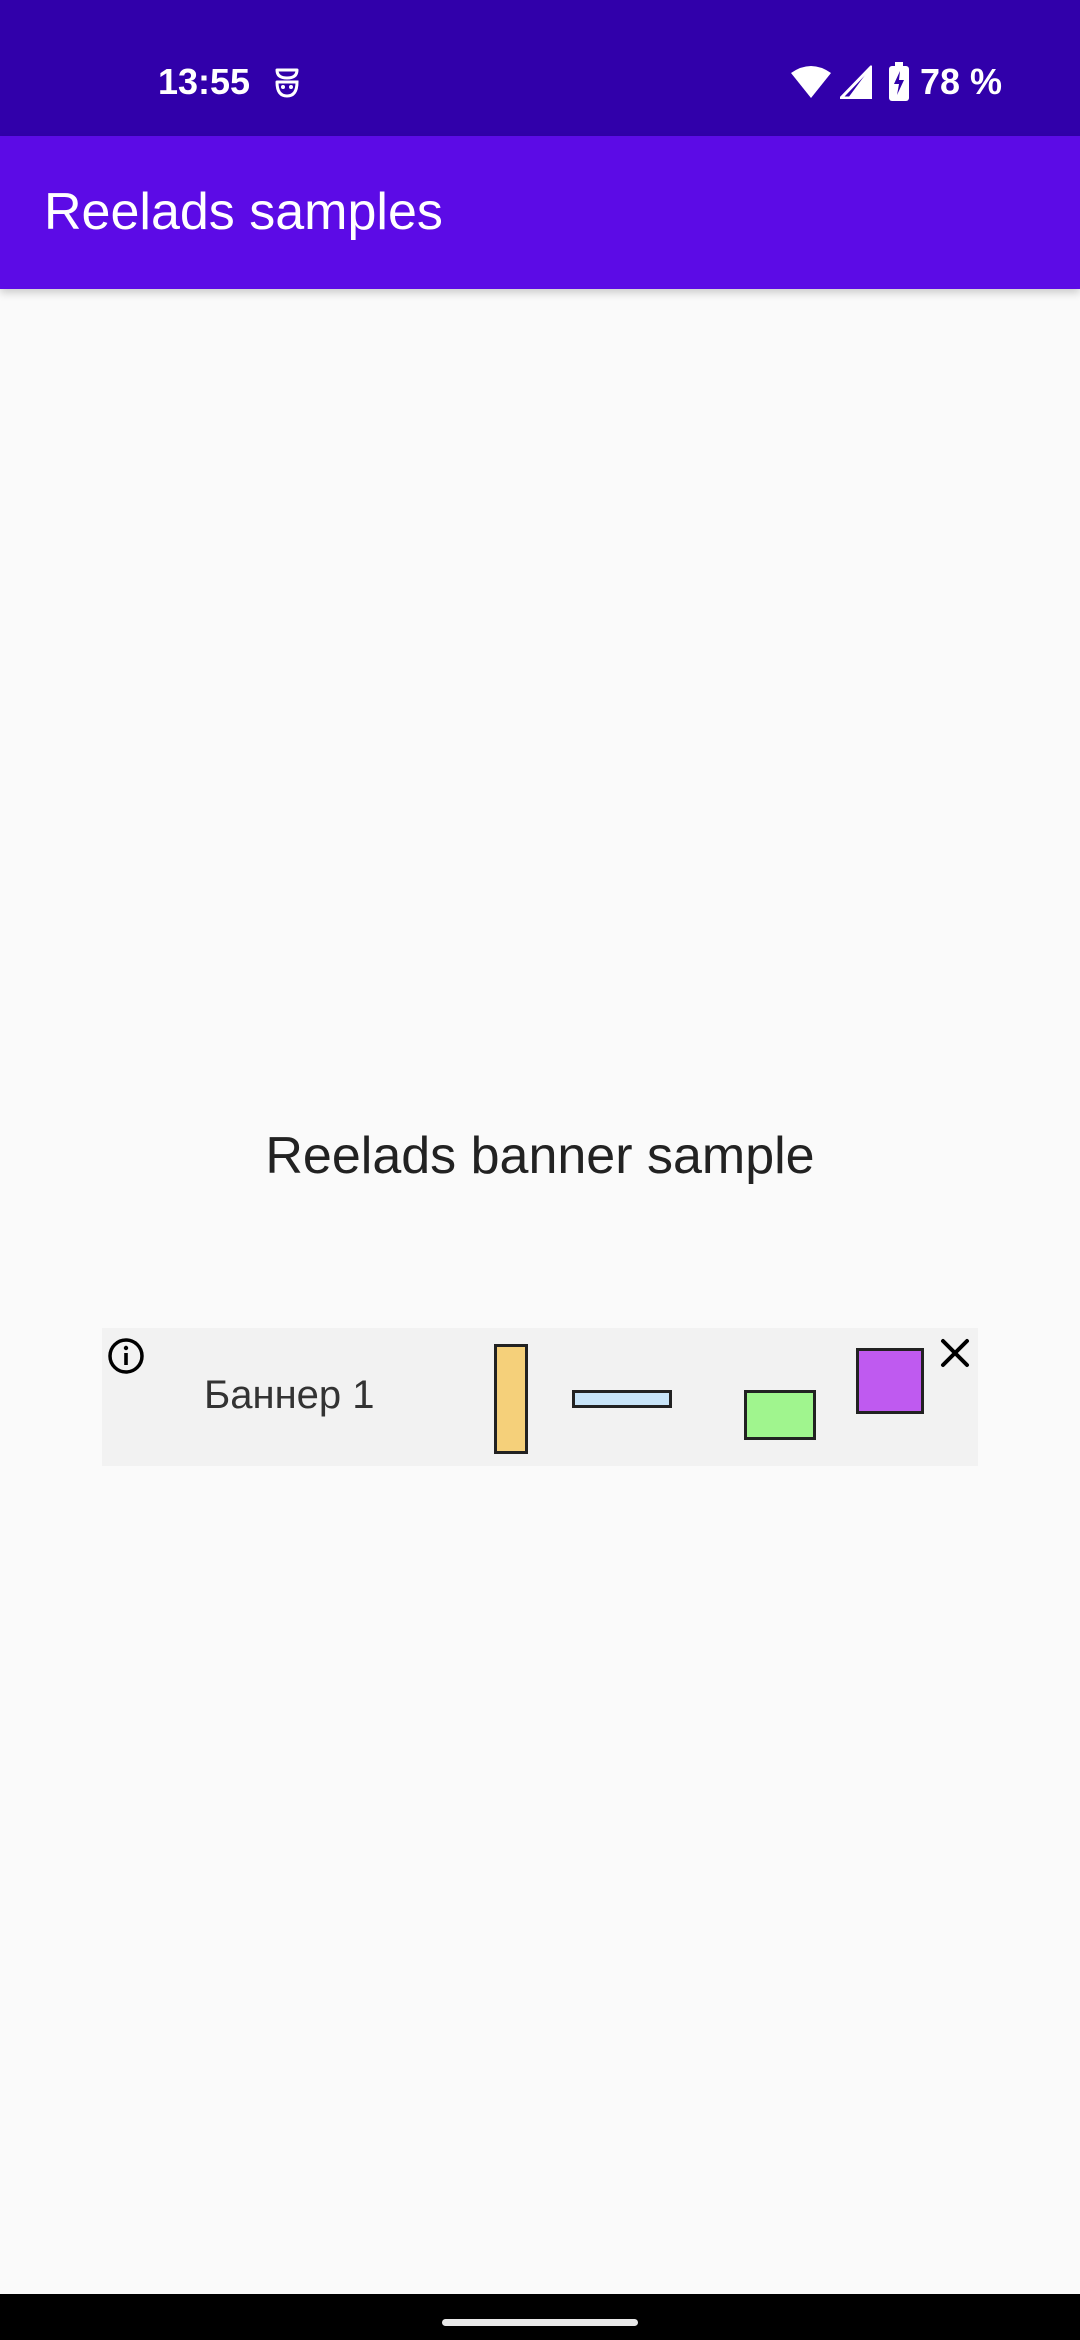  I want to click on status-icons: 78 %, so click(896, 82).